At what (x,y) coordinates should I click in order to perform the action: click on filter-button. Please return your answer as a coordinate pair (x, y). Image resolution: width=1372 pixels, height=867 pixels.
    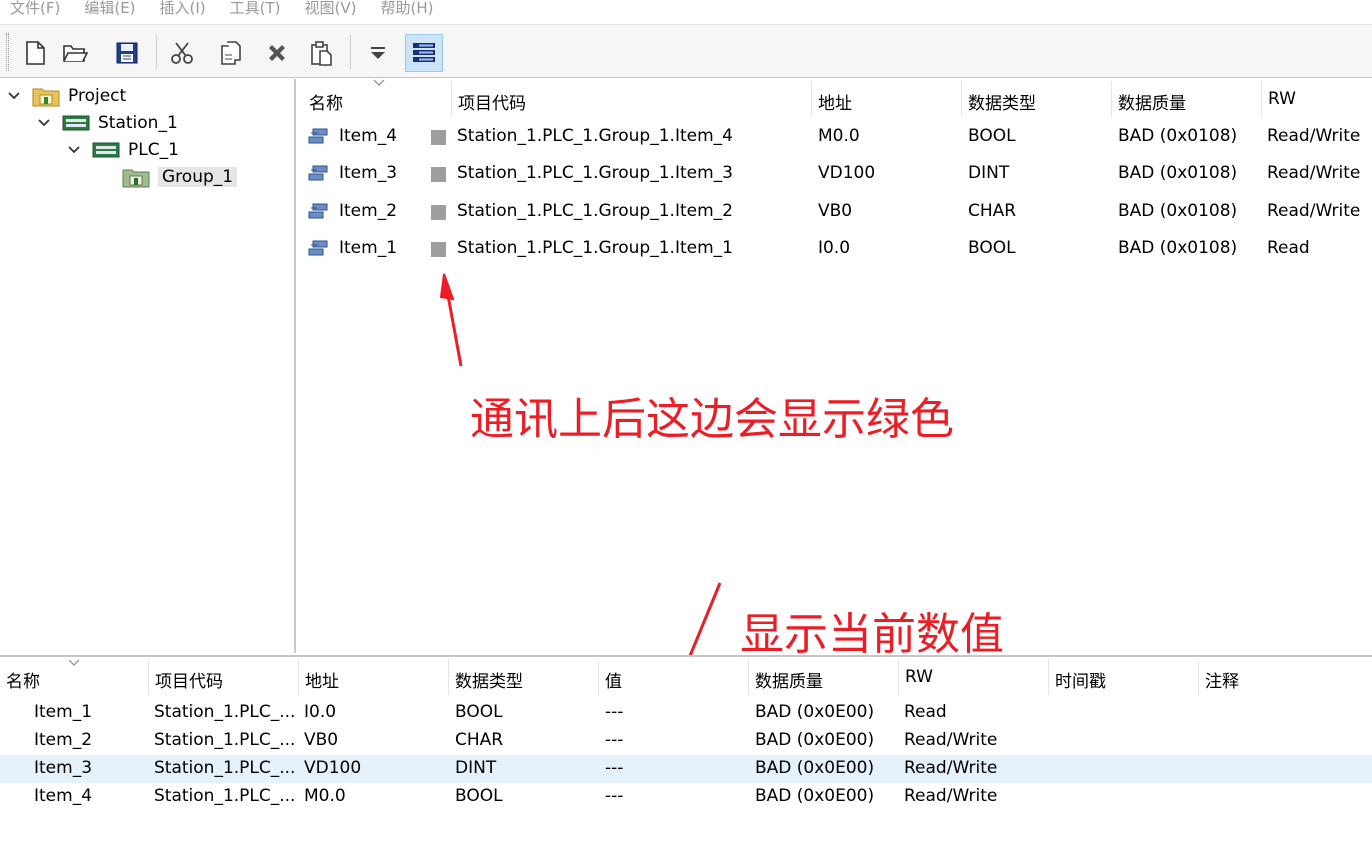
    Looking at the image, I should click on (378, 53).